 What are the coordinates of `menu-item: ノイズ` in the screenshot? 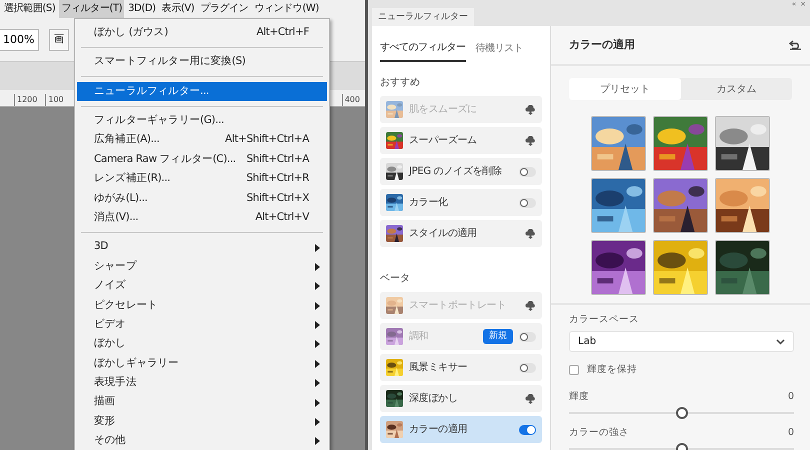 It's located at (202, 286).